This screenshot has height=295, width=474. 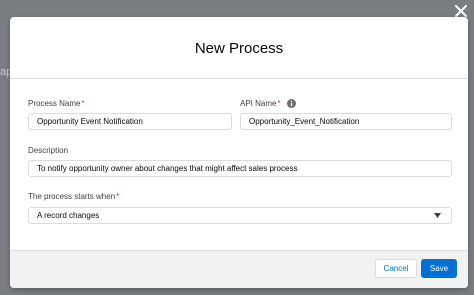 What do you see at coordinates (258, 103) in the screenshot?
I see `api-name-label-text: API Name` at bounding box center [258, 103].